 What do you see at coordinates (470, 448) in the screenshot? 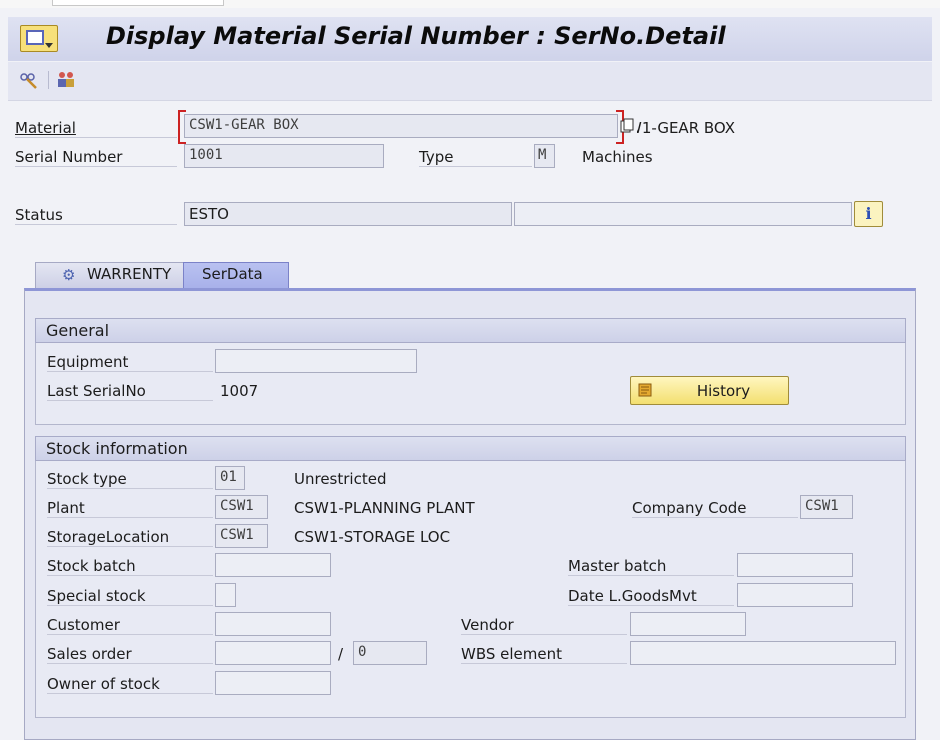
I see `stock-info-group-title: Stock information` at bounding box center [470, 448].